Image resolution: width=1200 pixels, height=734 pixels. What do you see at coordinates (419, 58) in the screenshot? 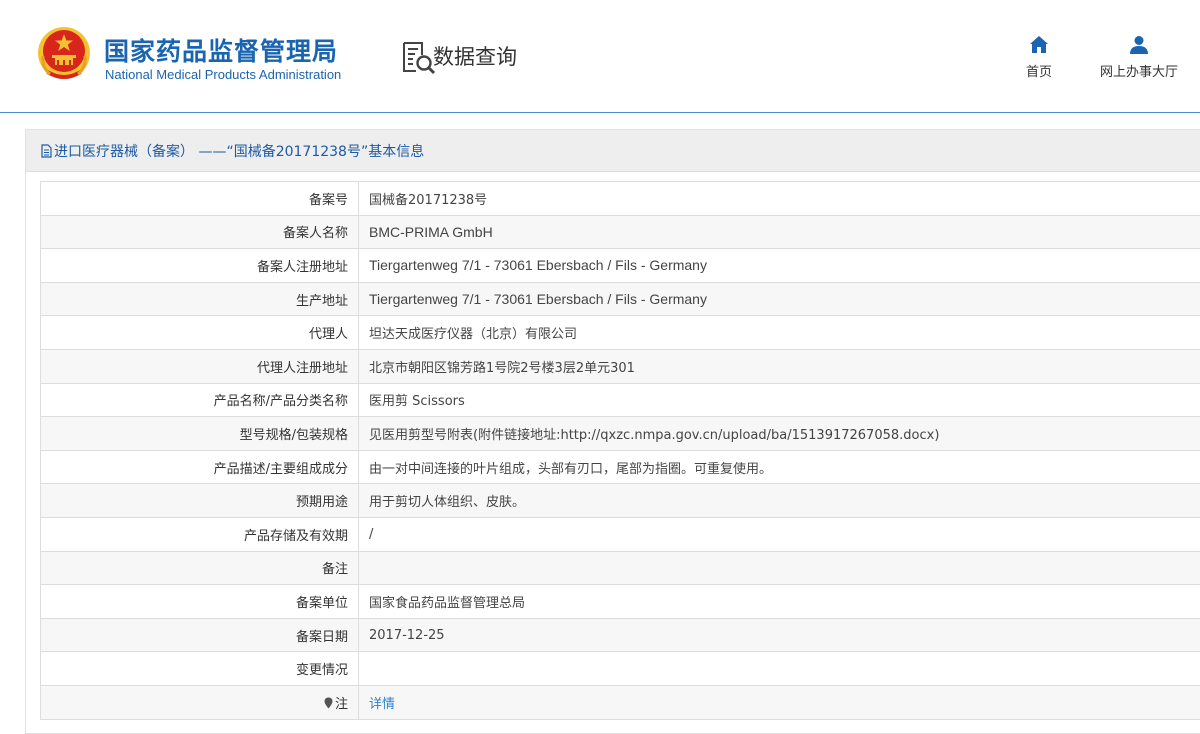
I see `data-query-icon` at bounding box center [419, 58].